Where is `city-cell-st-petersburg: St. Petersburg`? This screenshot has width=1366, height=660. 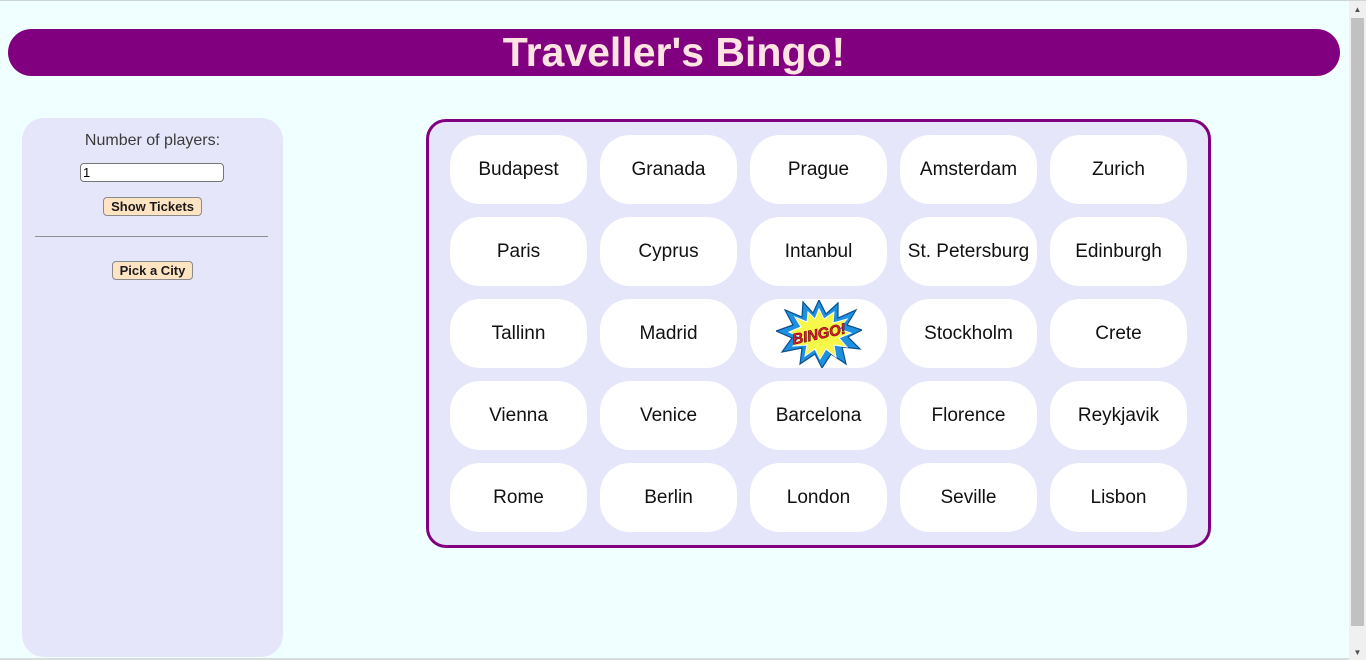 city-cell-st-petersburg: St. Petersburg is located at coordinates (968, 251).